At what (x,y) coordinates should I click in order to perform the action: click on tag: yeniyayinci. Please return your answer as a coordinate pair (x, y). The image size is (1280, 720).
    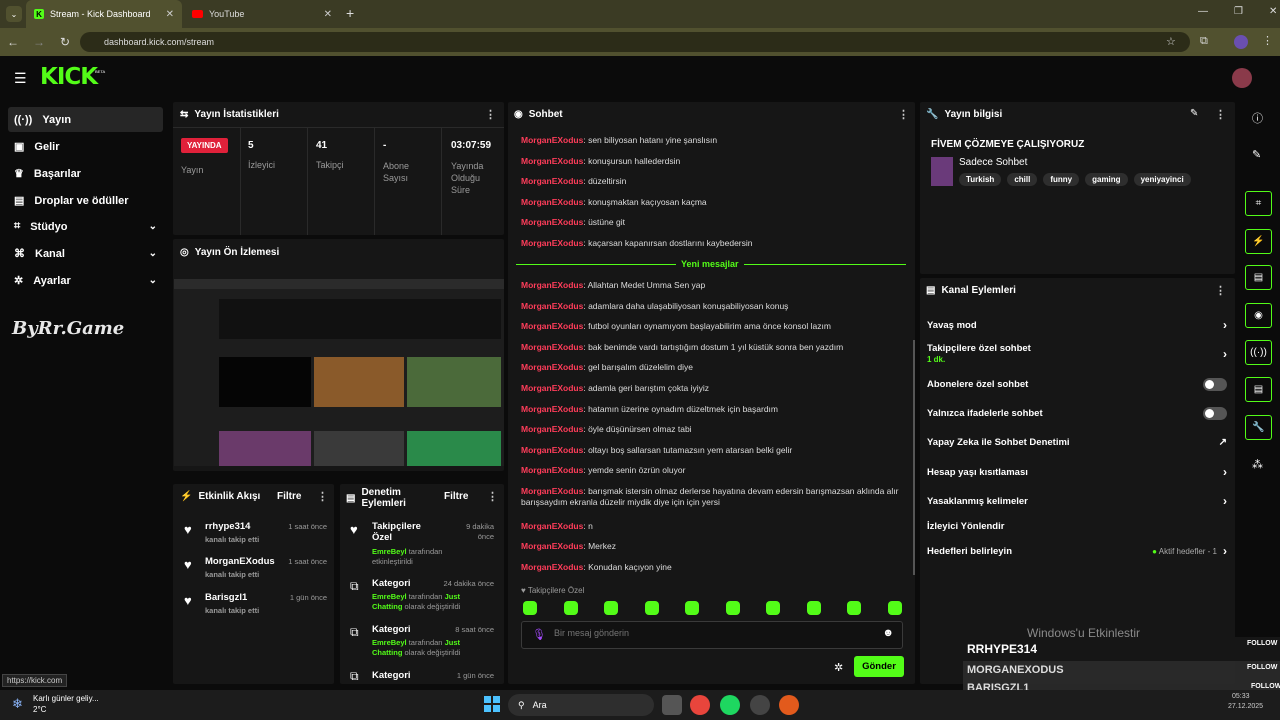
    Looking at the image, I should click on (1162, 179).